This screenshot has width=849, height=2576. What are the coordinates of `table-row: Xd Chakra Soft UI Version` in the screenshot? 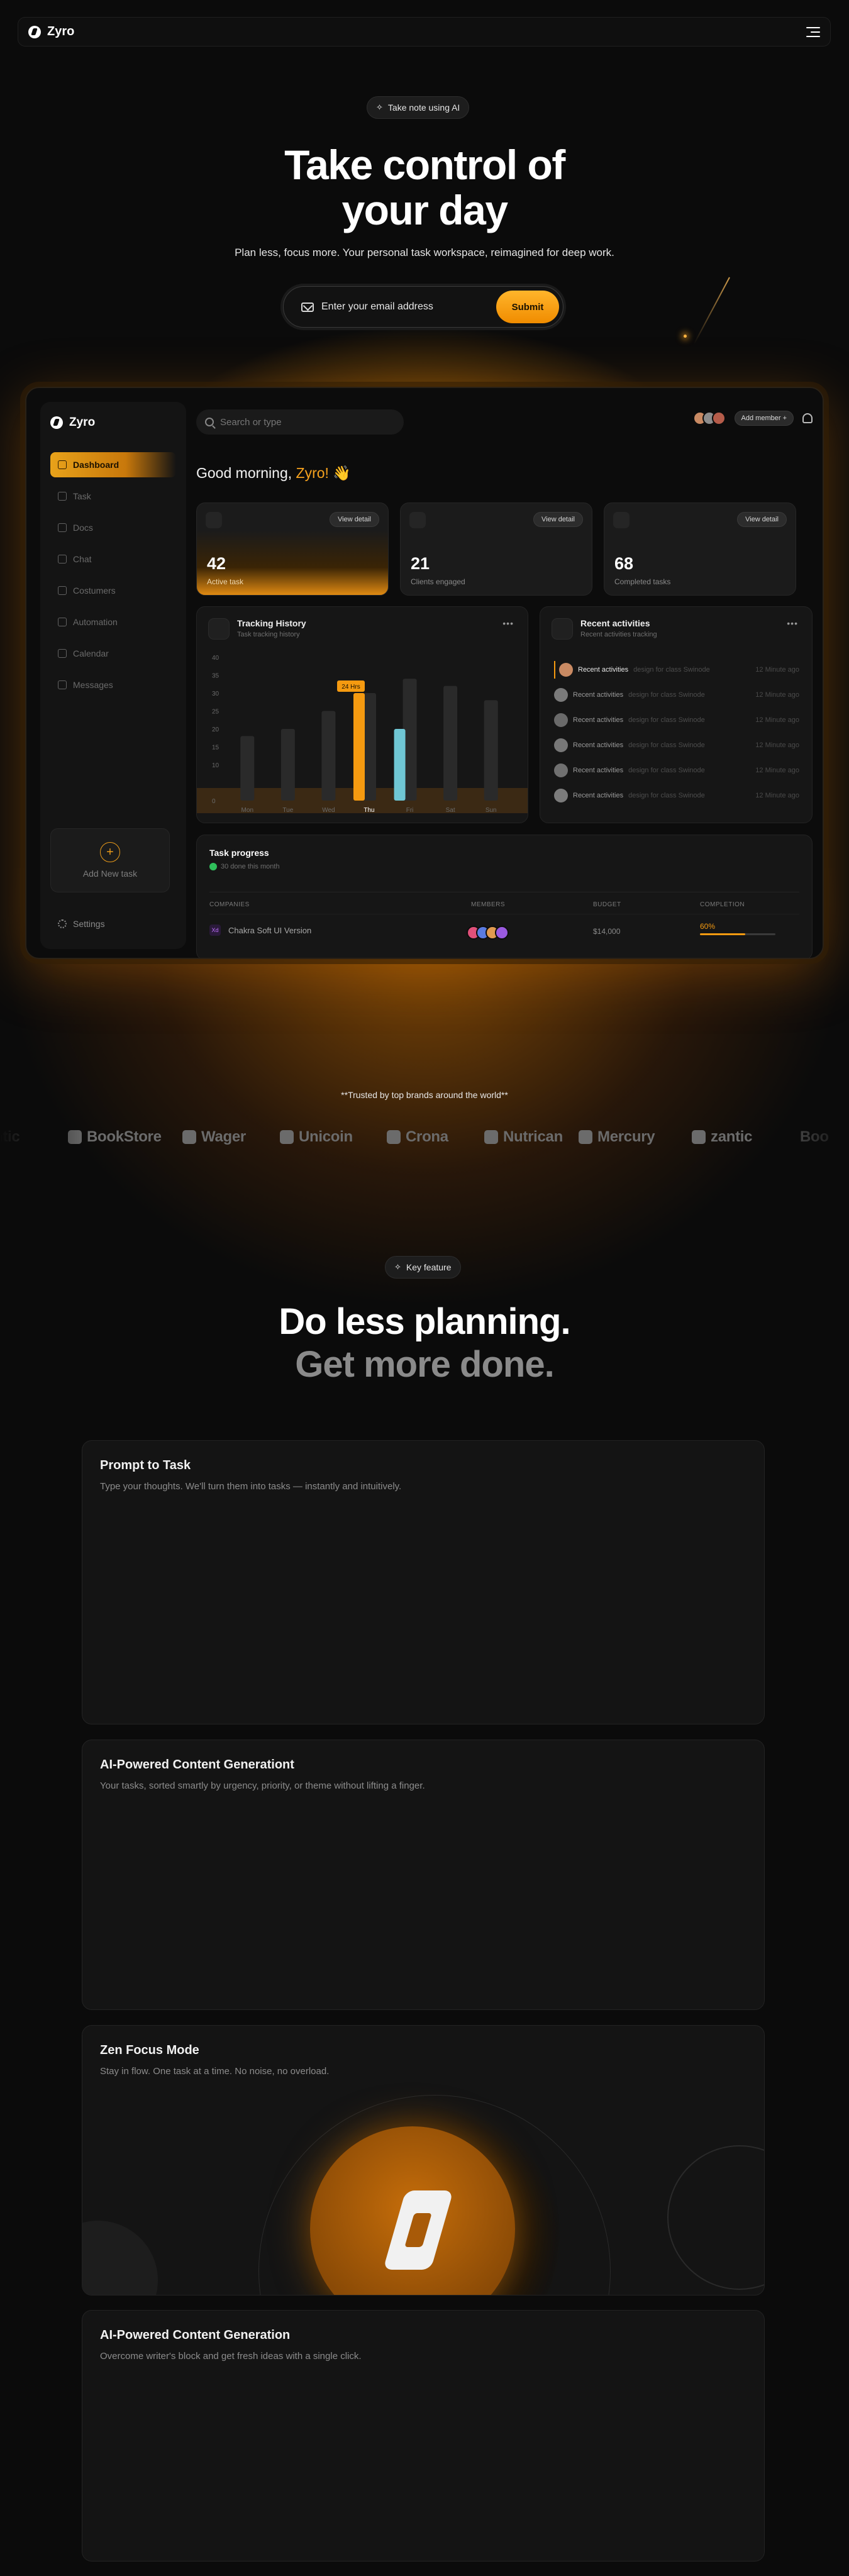 It's located at (260, 930).